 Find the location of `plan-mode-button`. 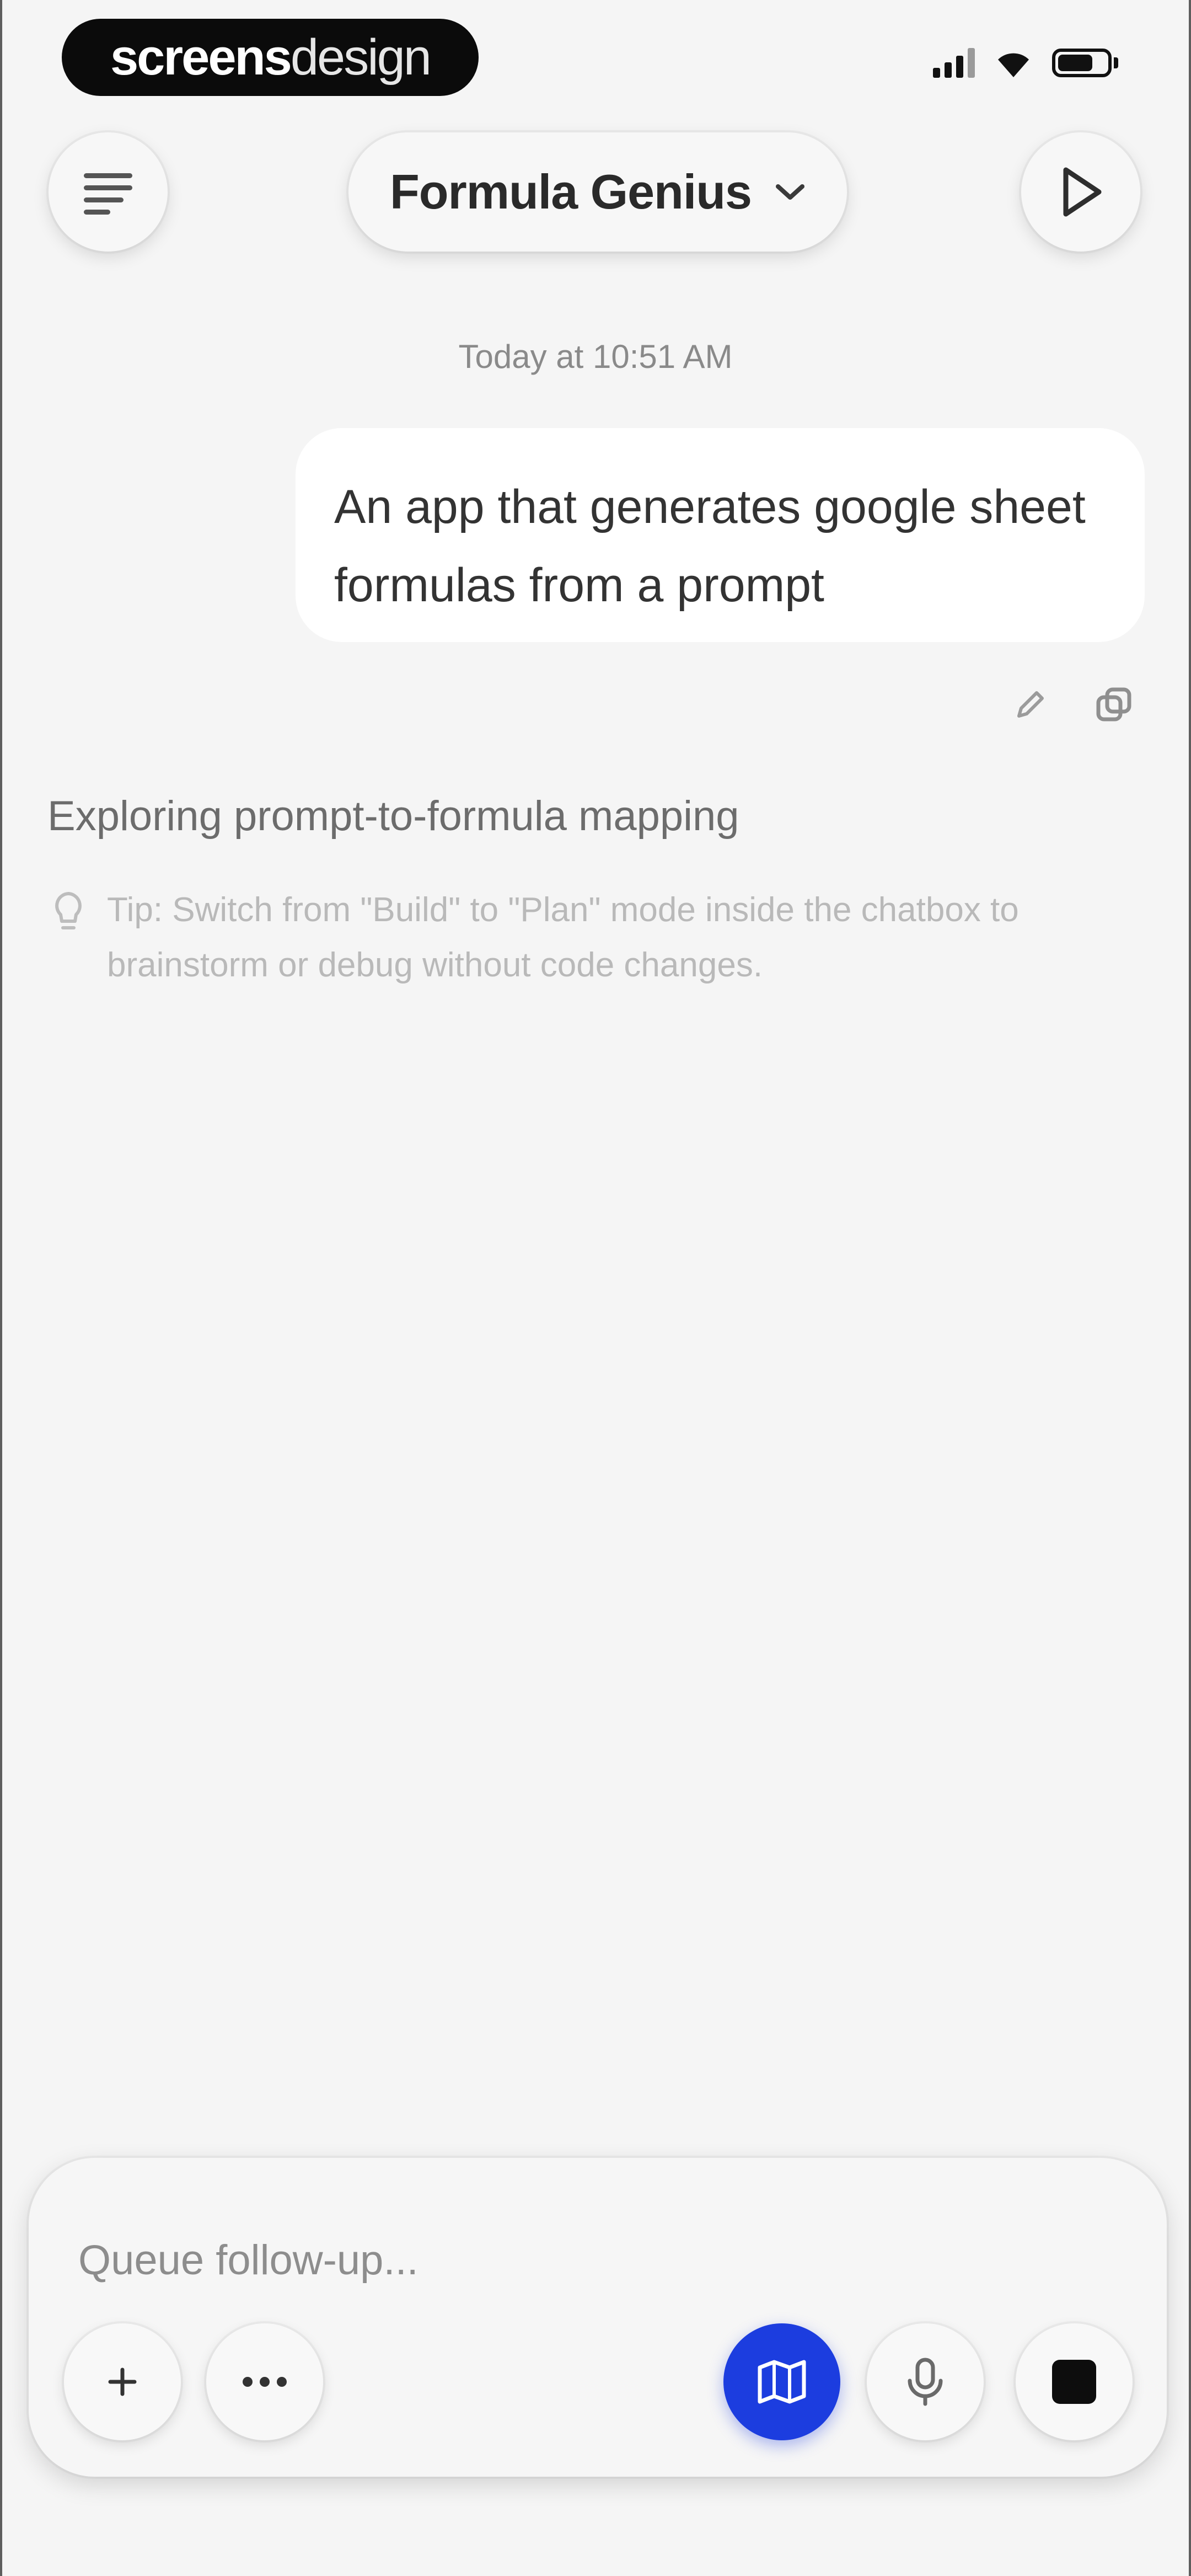

plan-mode-button is located at coordinates (781, 2381).